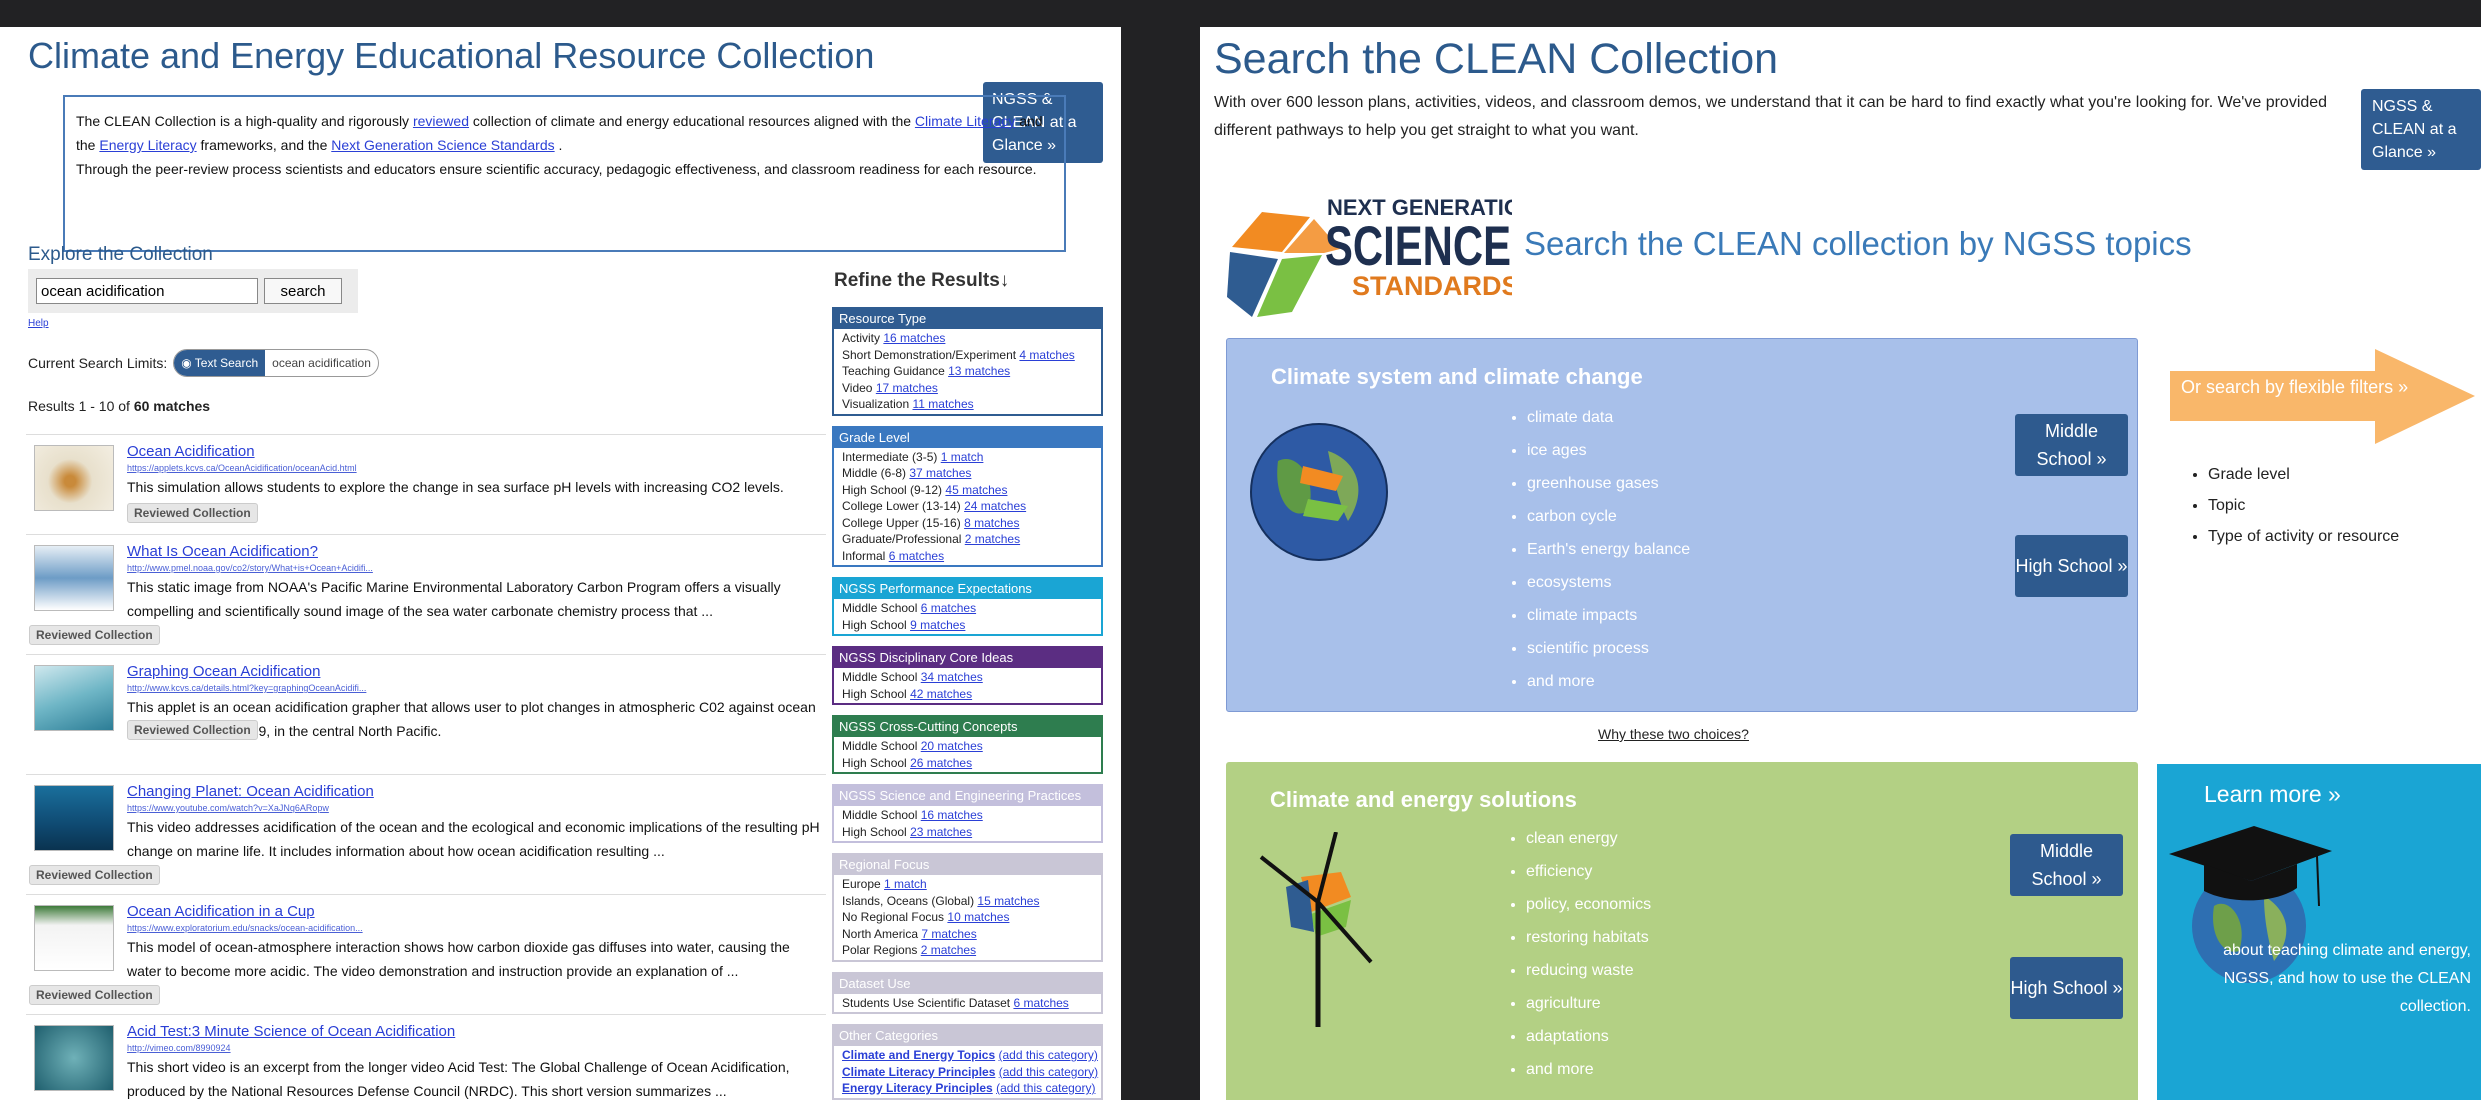 This screenshot has height=1100, width=2481. I want to click on facet-title: Other Categories, so click(967, 1036).